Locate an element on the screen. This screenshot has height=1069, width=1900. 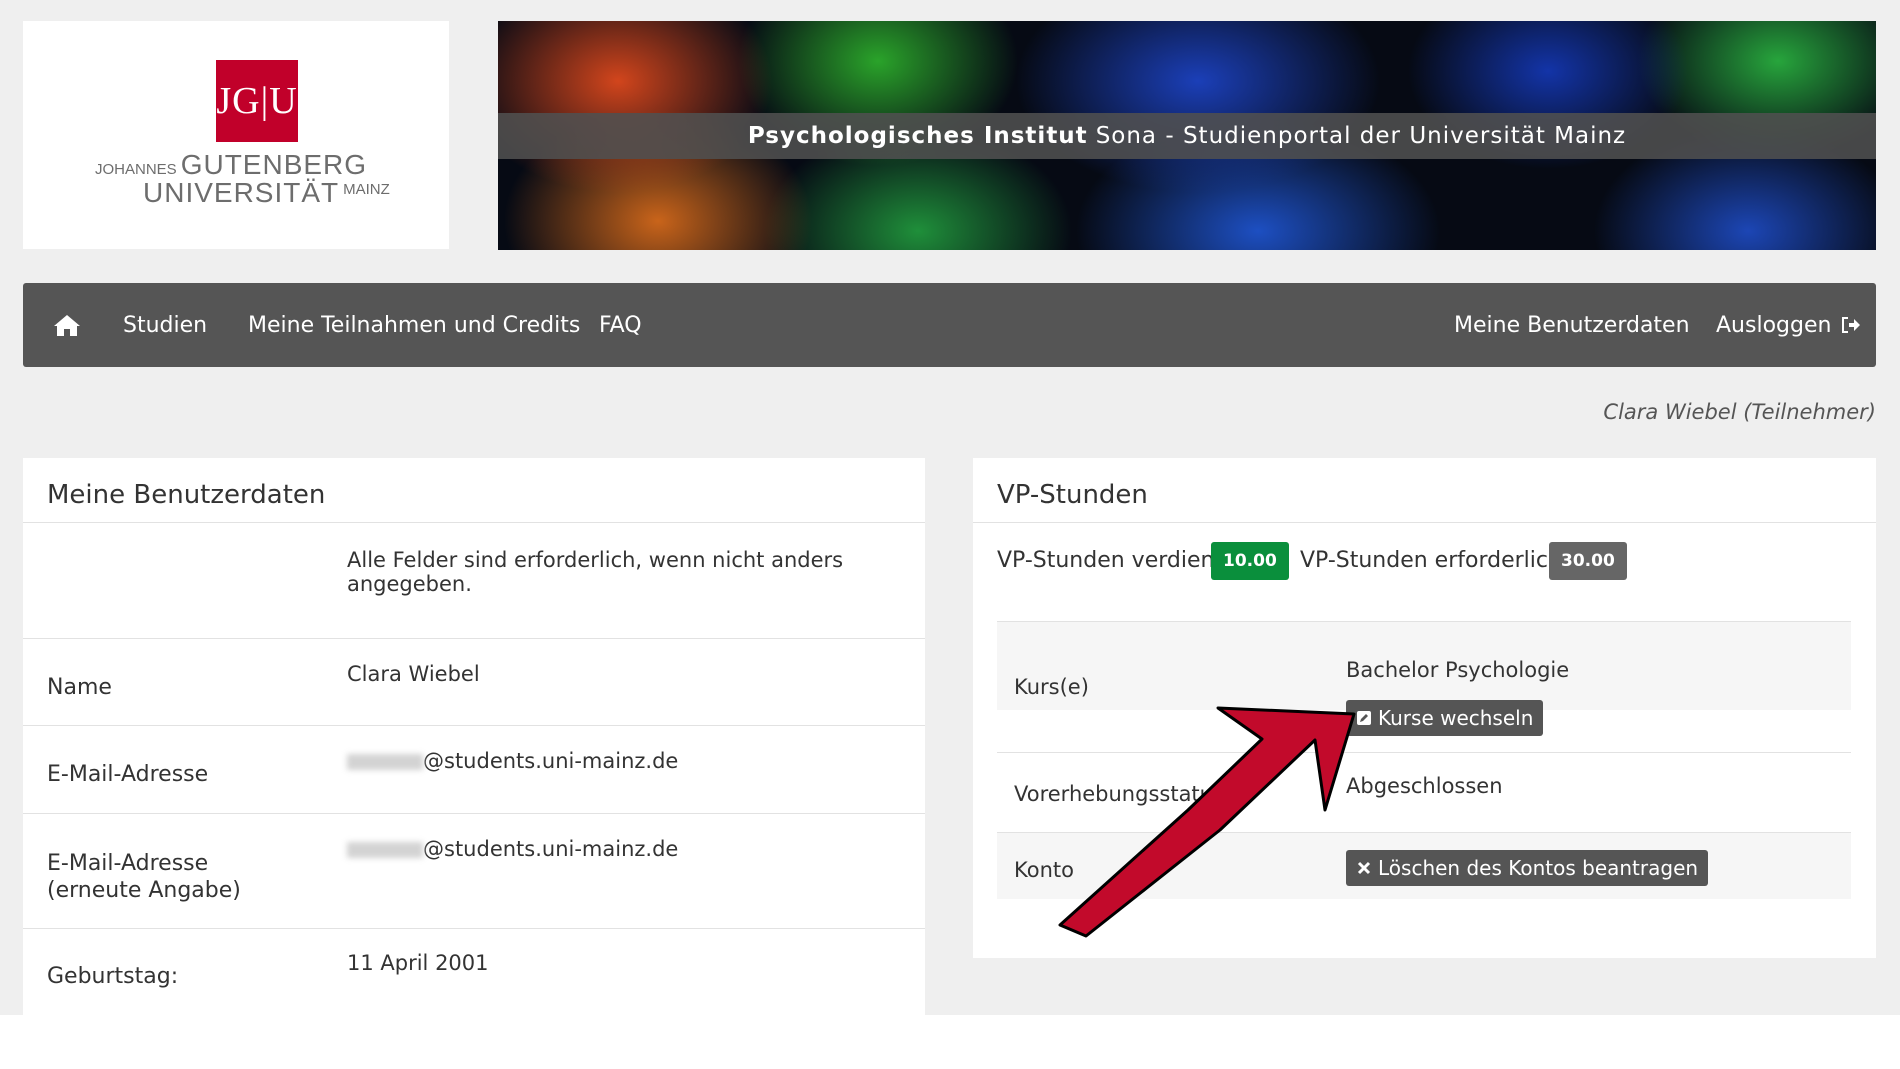
times-icon is located at coordinates (1364, 868).